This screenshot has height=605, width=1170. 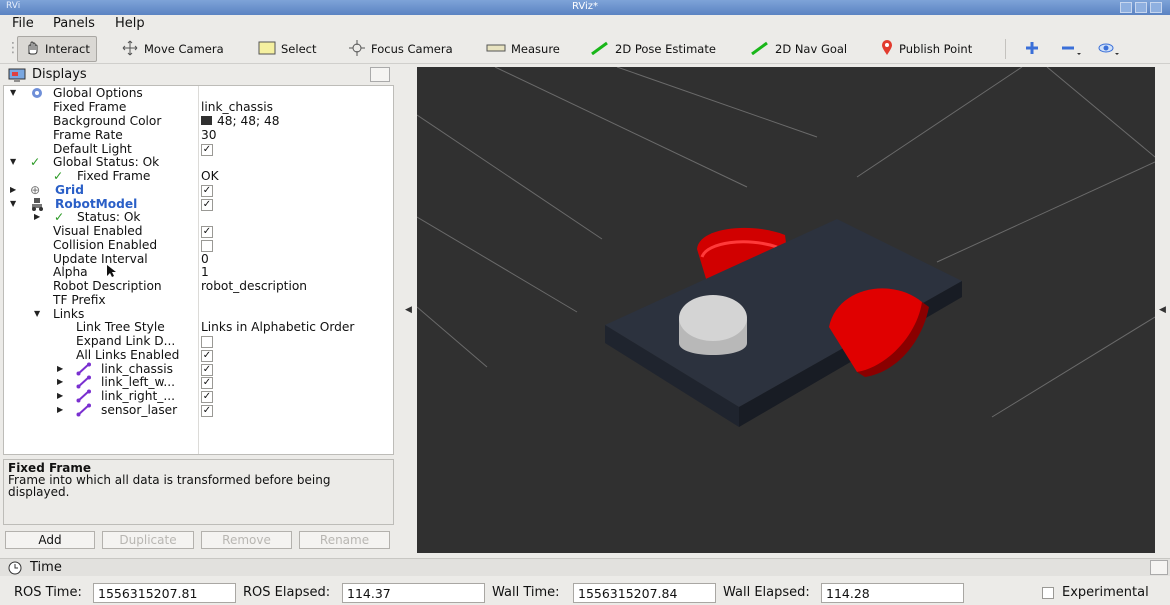 I want to click on tree-row-links: ▼ Links, so click(x=198, y=314).